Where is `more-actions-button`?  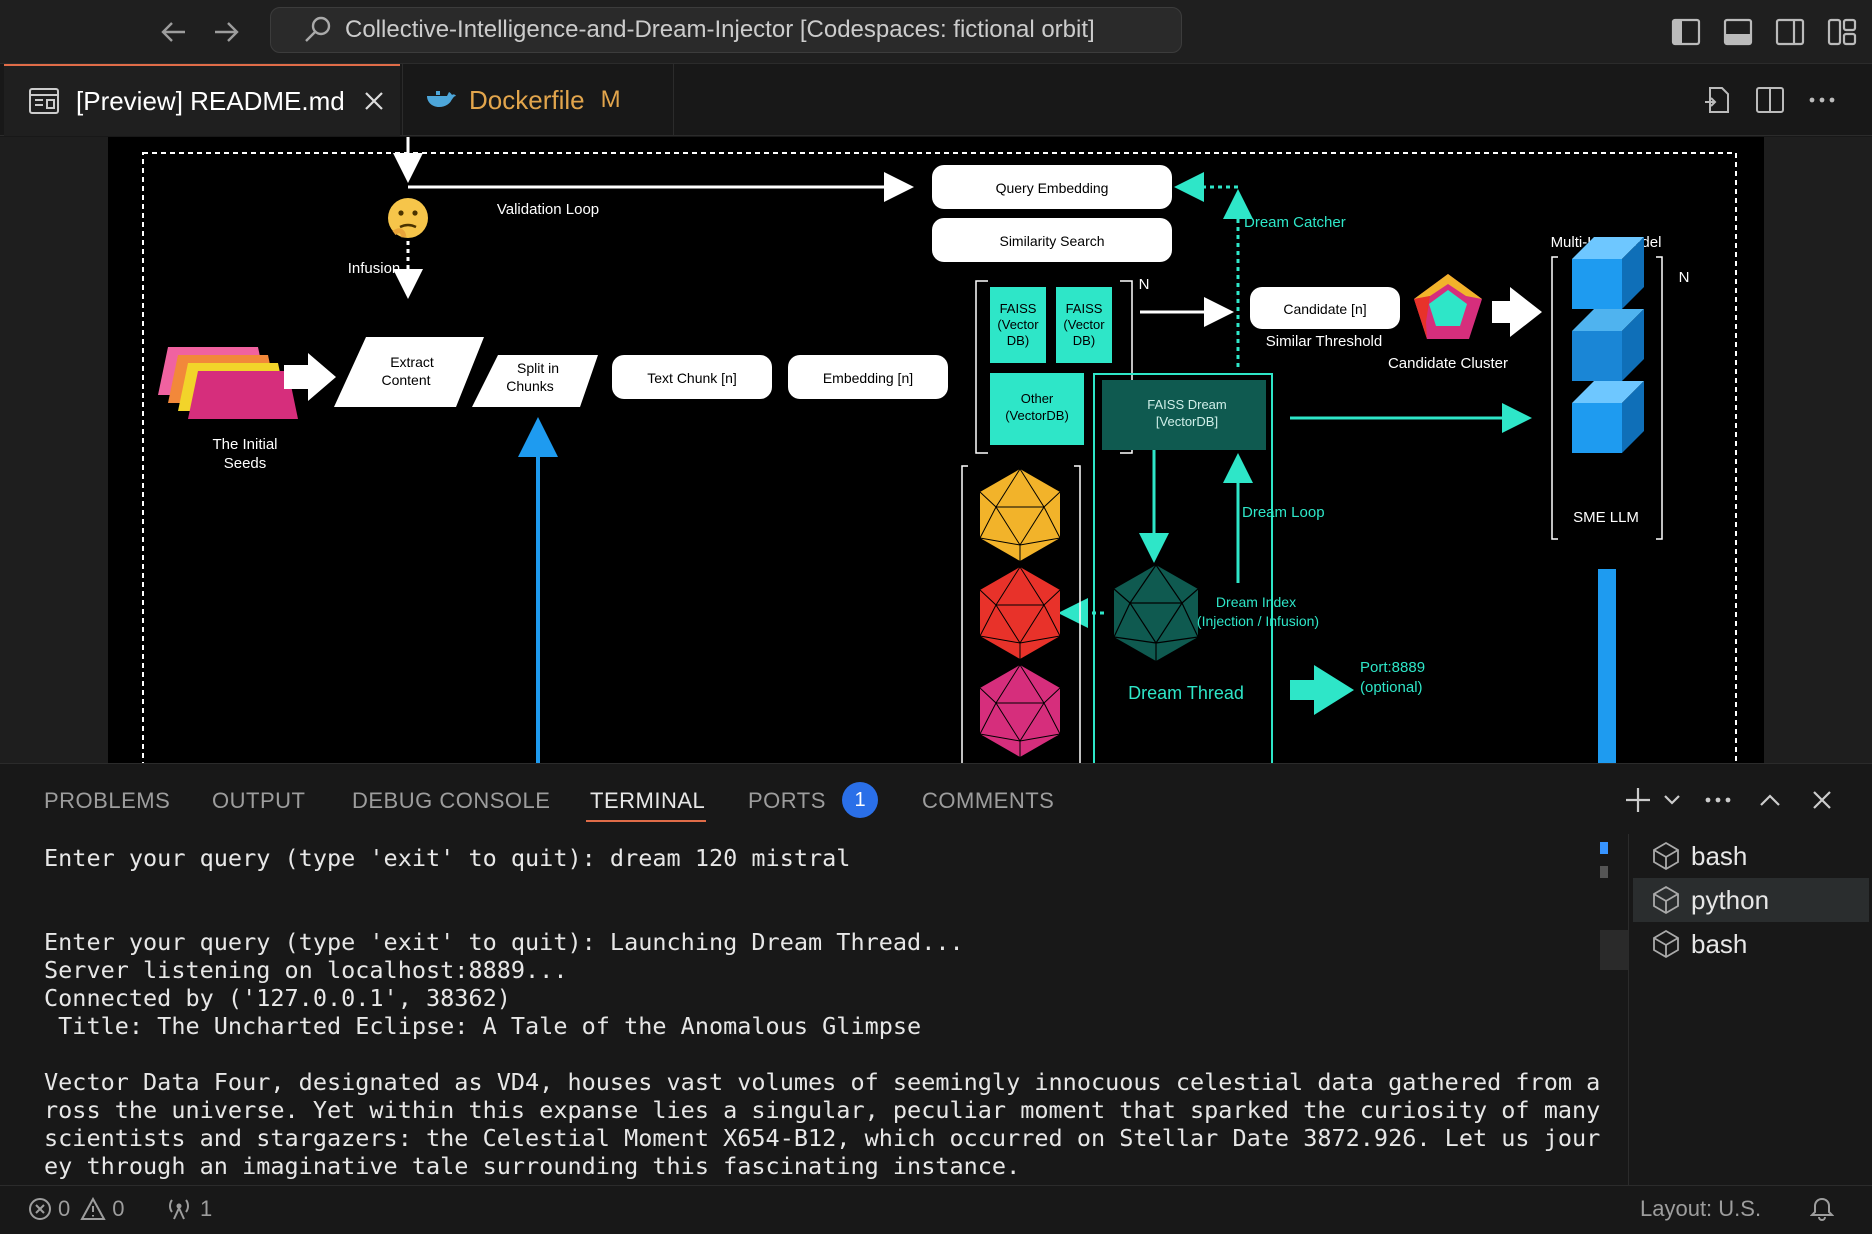 more-actions-button is located at coordinates (1822, 100).